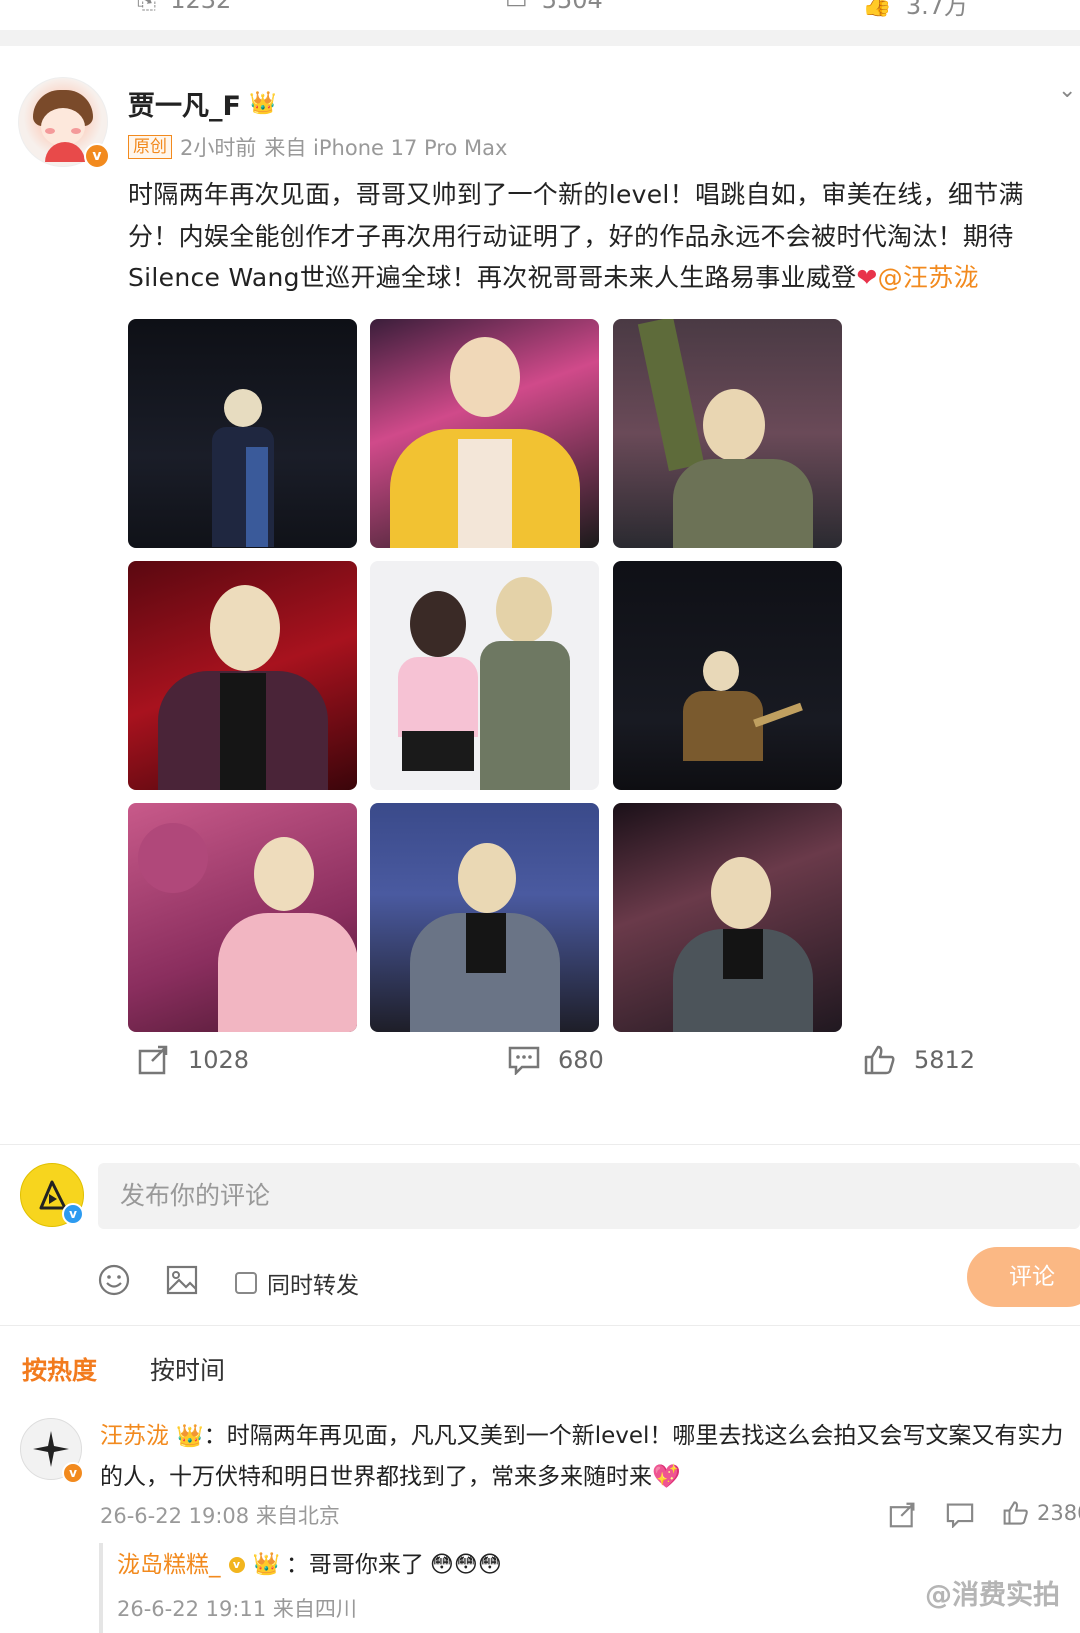  I want to click on comment-icon, so click(524, 1060).